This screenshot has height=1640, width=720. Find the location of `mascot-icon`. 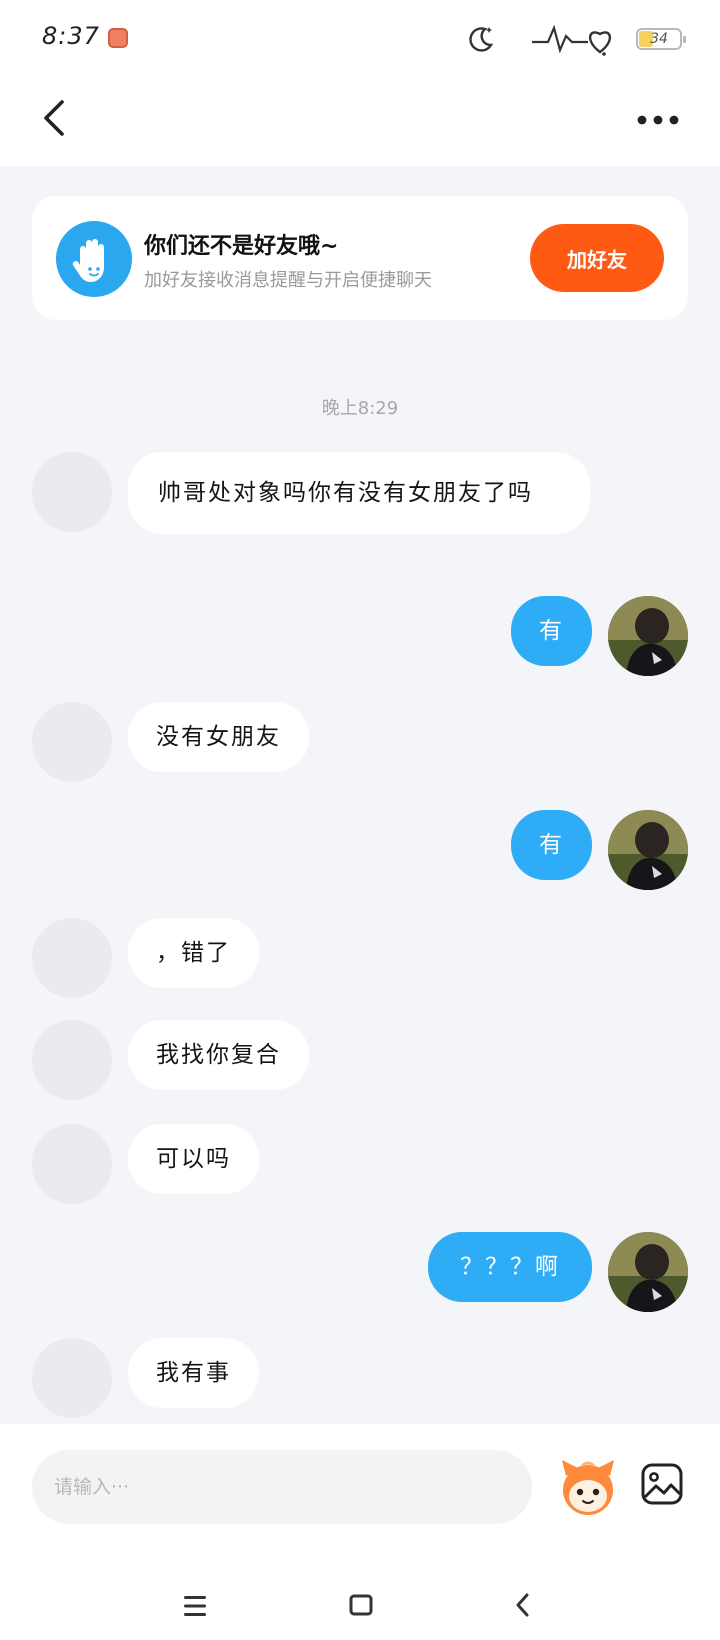

mascot-icon is located at coordinates (588, 1487).